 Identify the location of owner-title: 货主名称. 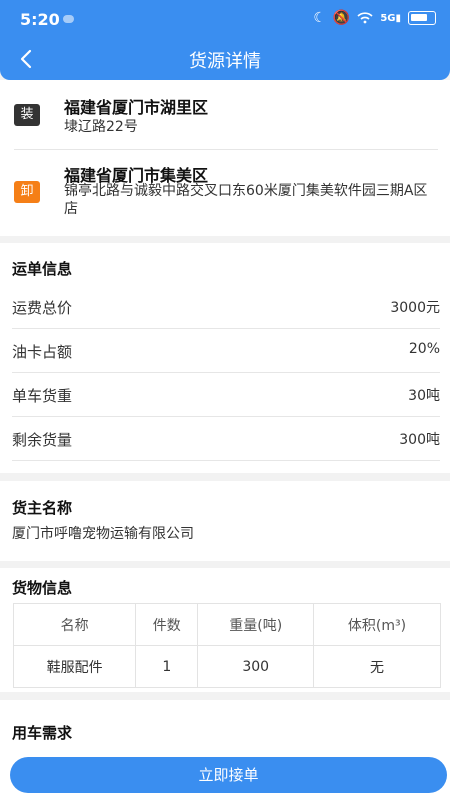
(42, 508).